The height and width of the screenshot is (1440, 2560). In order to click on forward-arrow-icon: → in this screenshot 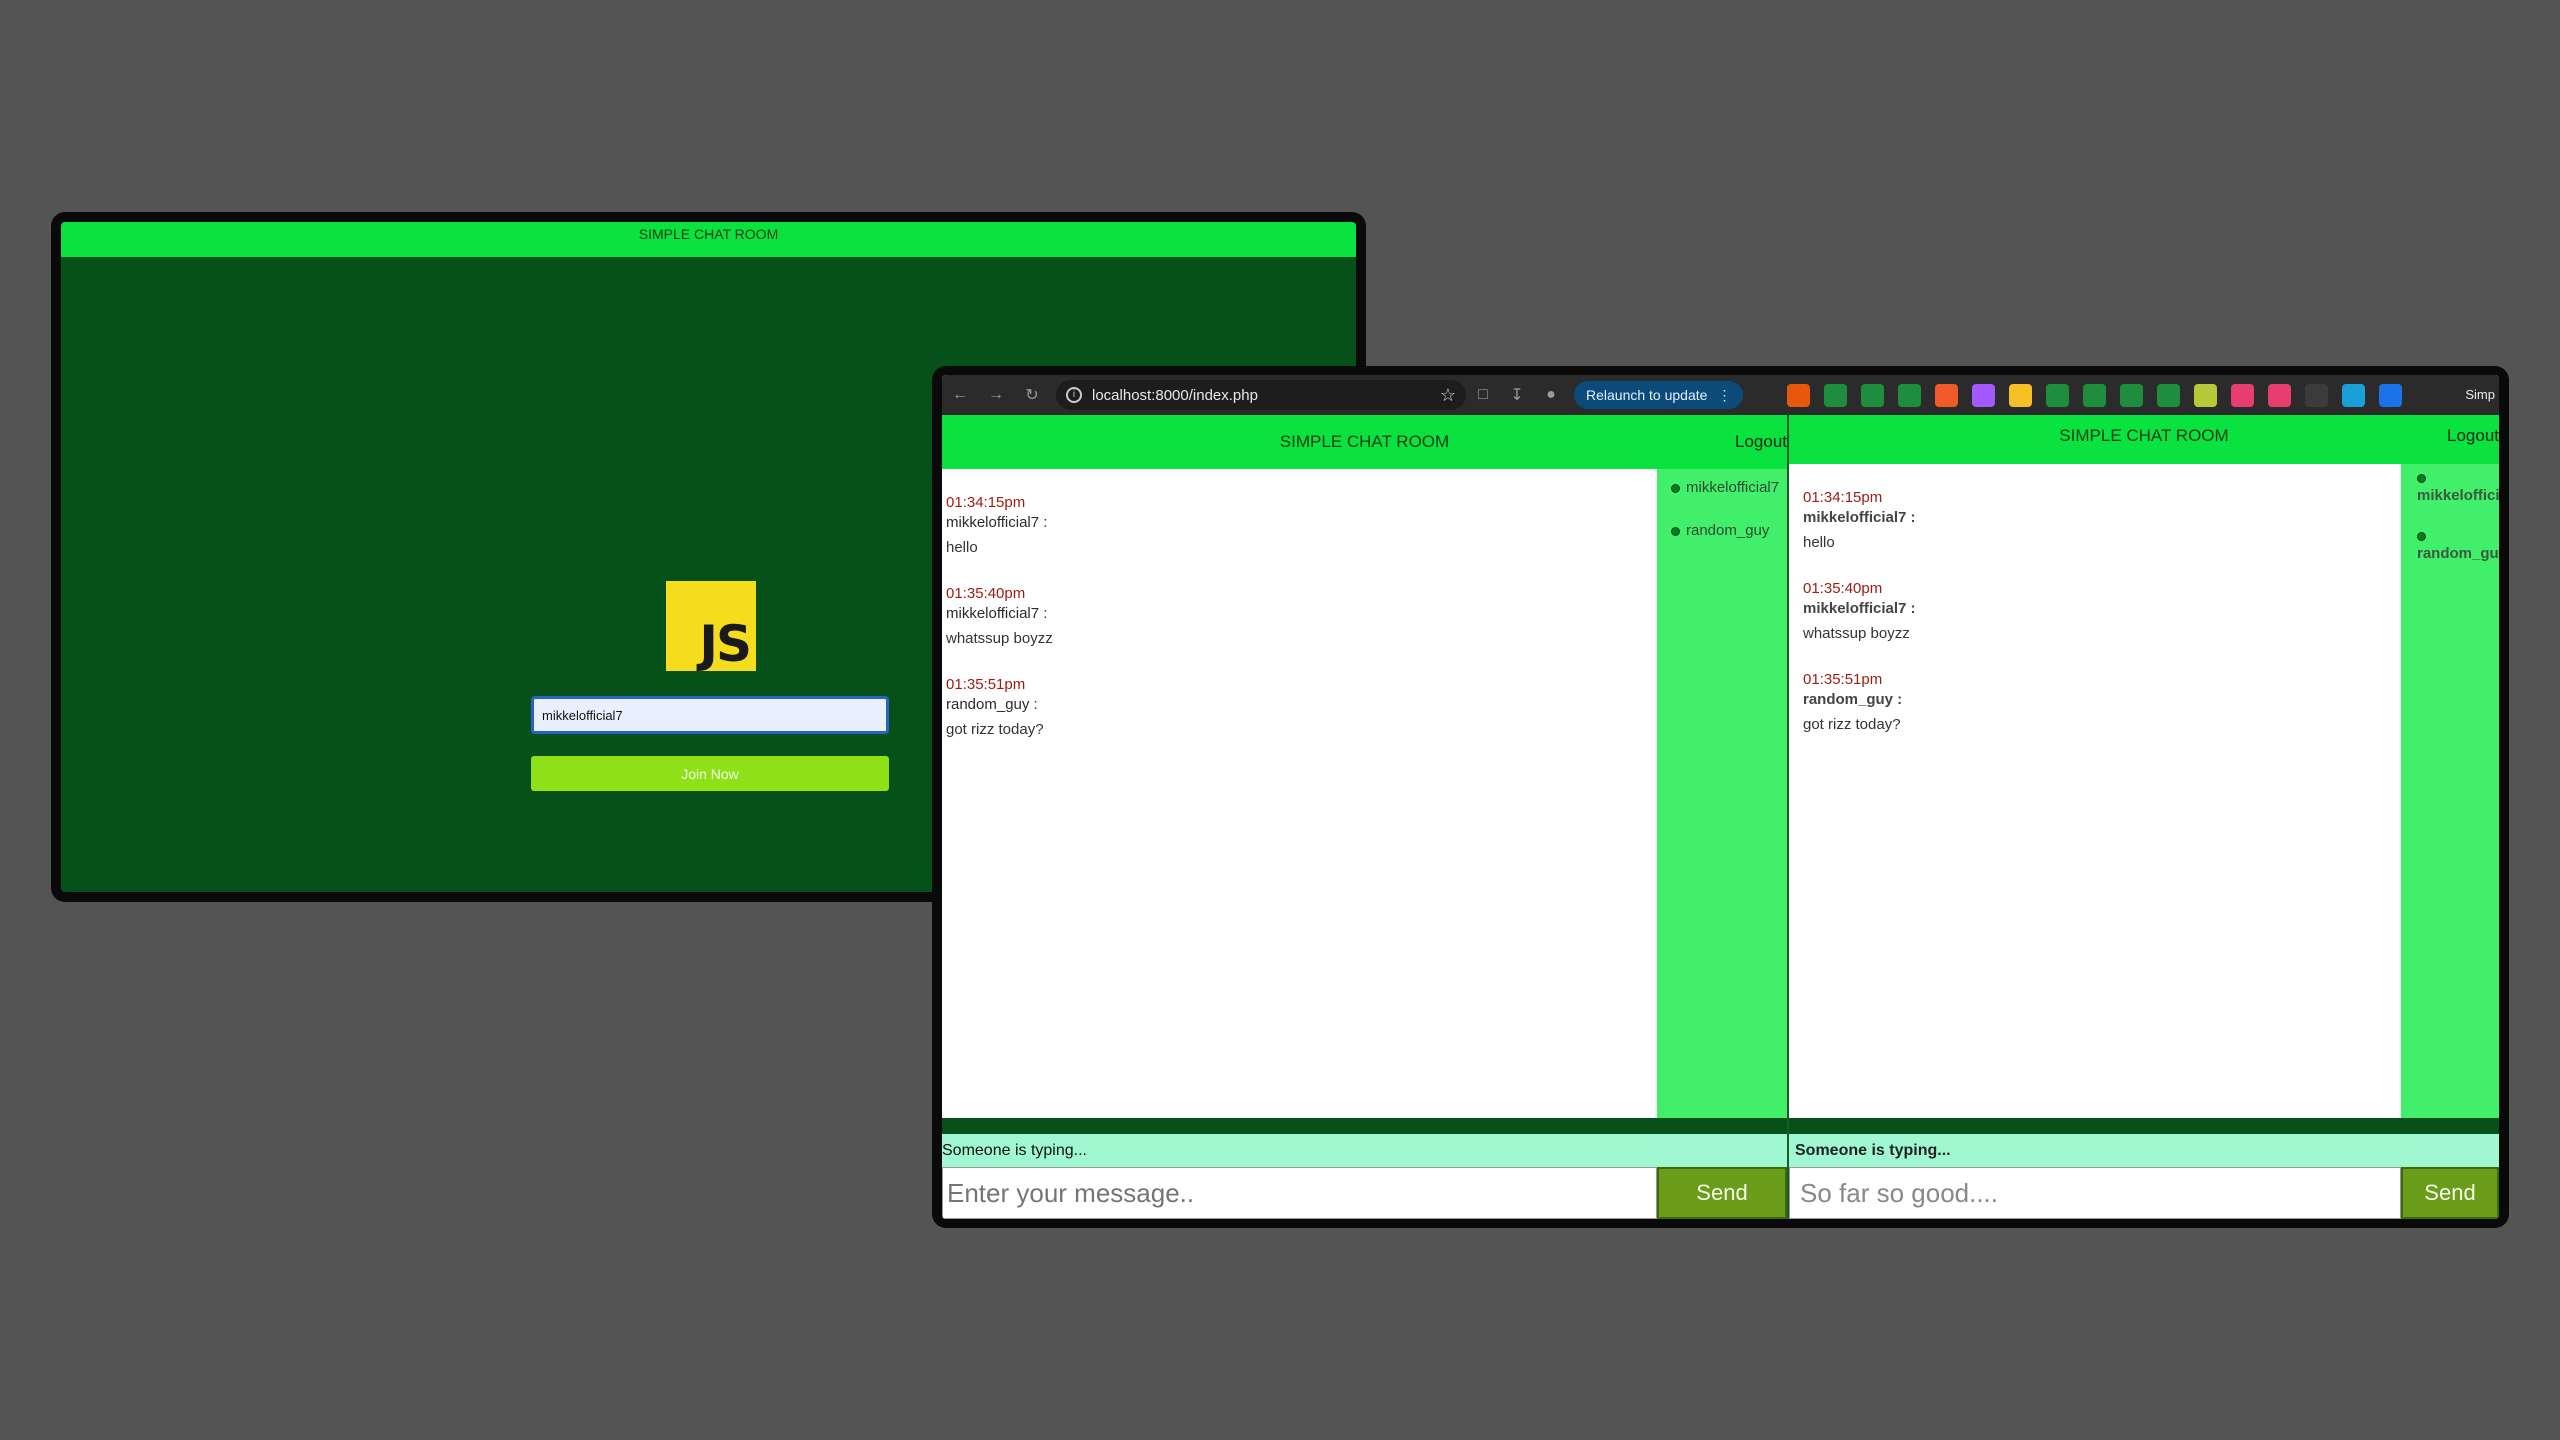, I will do `click(996, 395)`.